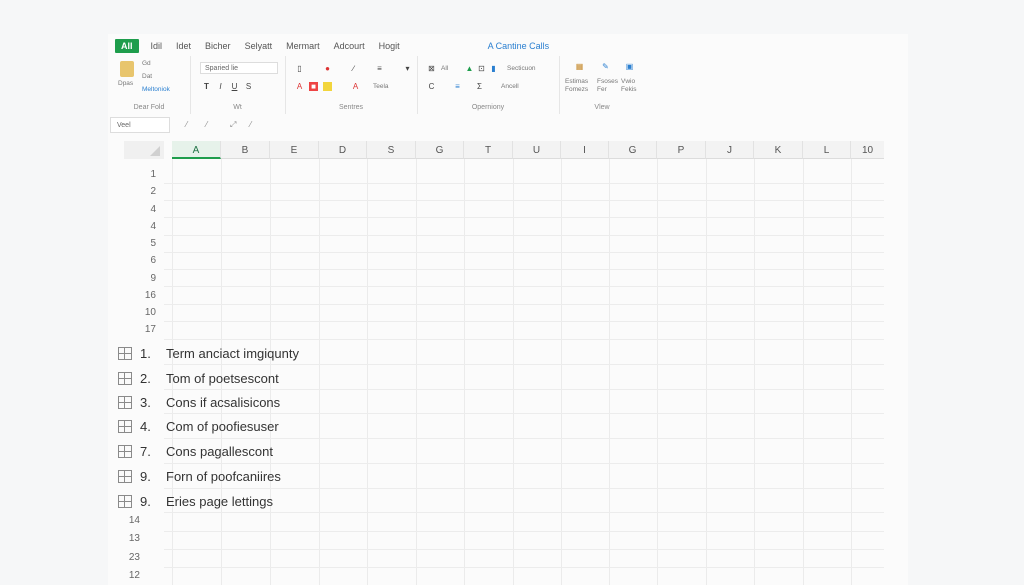 This screenshot has height=585, width=1024. I want to click on tab-insert: Idet, so click(183, 46).